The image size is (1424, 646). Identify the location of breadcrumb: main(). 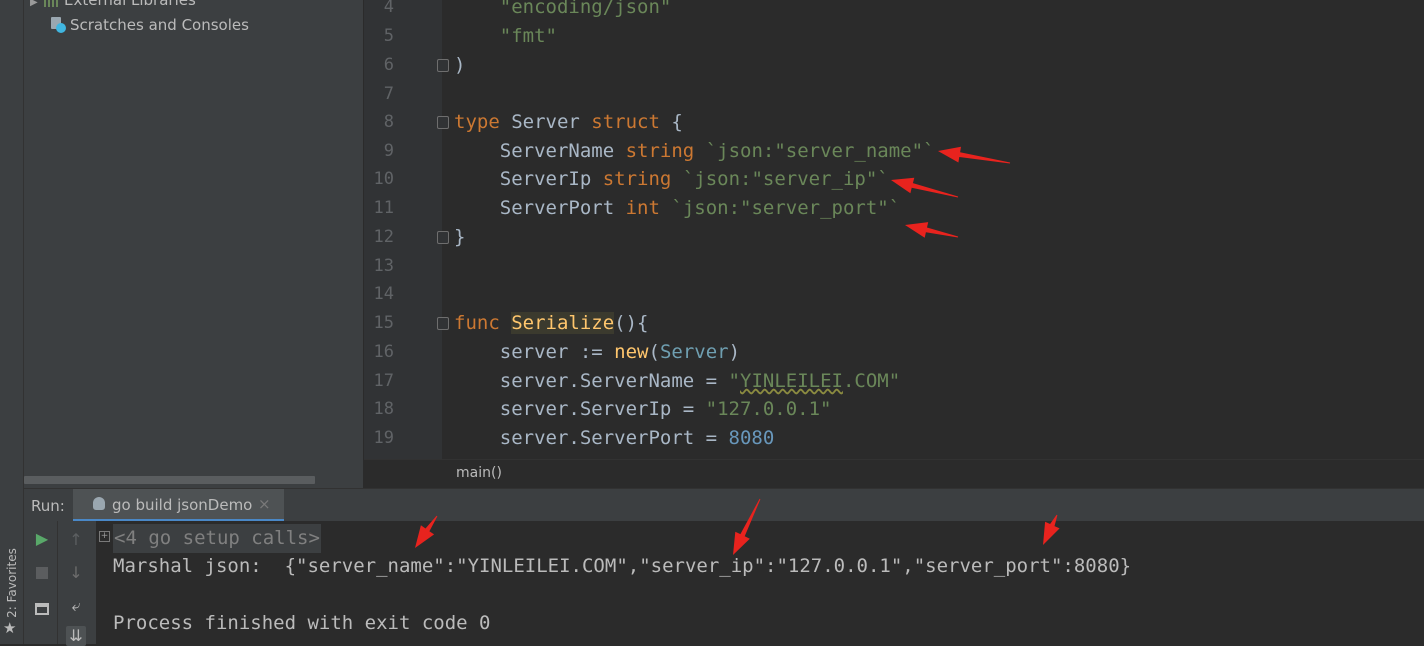
(479, 473).